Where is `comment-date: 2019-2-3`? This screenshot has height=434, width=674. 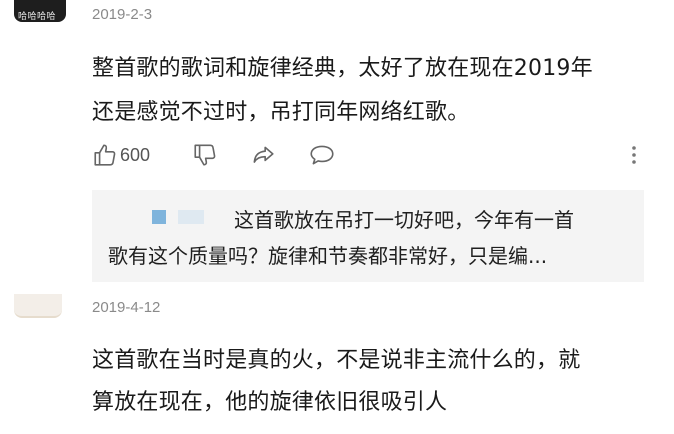
comment-date: 2019-2-3 is located at coordinates (122, 14).